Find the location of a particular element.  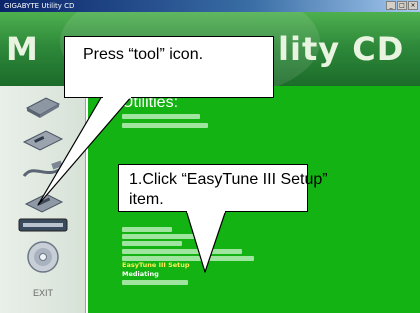

minimize-button: _ is located at coordinates (391, 5).